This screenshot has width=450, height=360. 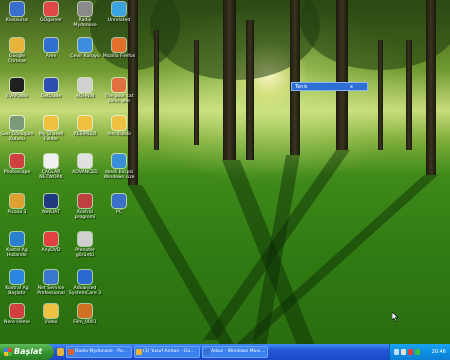 I want to click on tooltip-text: Tenis, so click(x=301, y=87).